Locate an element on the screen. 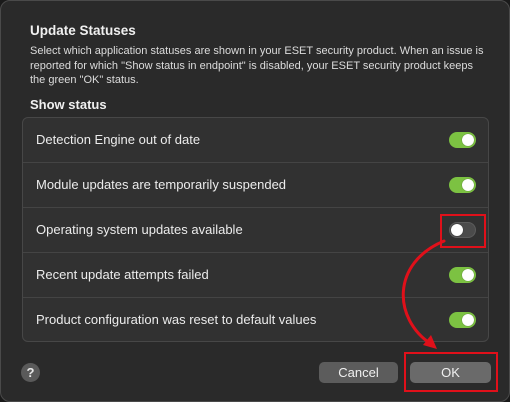  status-row-update-attempts: Recent update attempts failed is located at coordinates (255, 275).